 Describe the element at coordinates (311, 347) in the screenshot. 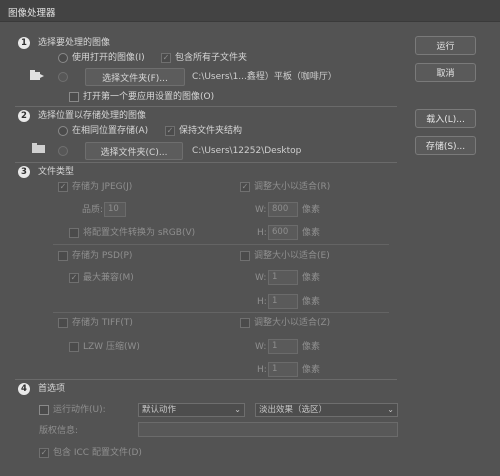

I see `tiff-width-unit: 像素` at that location.